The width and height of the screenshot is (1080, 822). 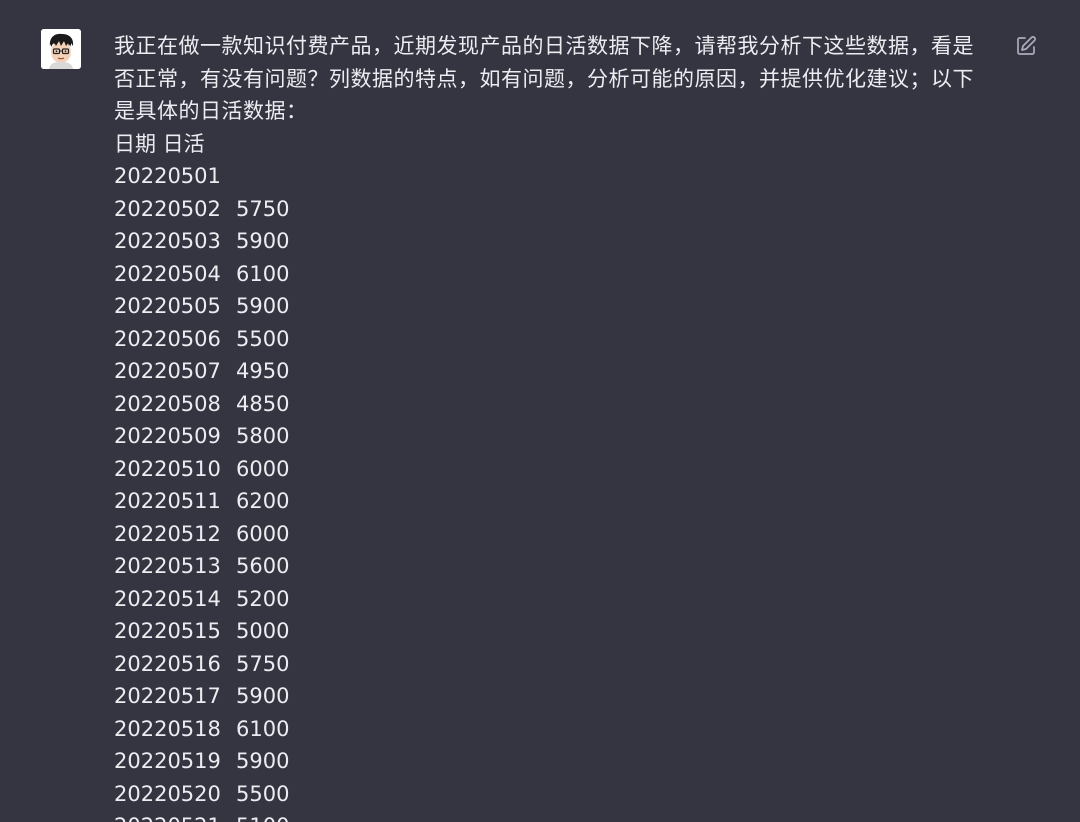 What do you see at coordinates (554, 664) in the screenshot?
I see `table-row: 20220516 5750` at bounding box center [554, 664].